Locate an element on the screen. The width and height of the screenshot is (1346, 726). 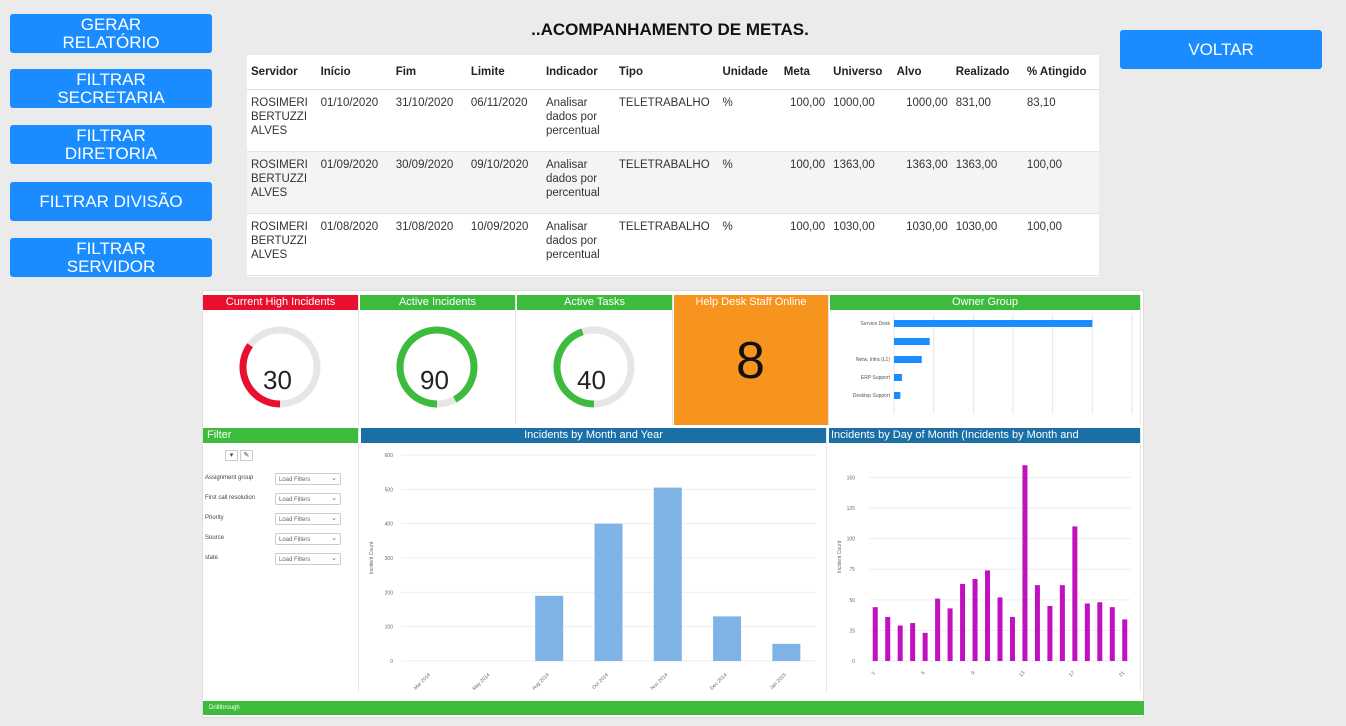
x-tick-label: Nov 2014 is located at coordinates (660, 682).